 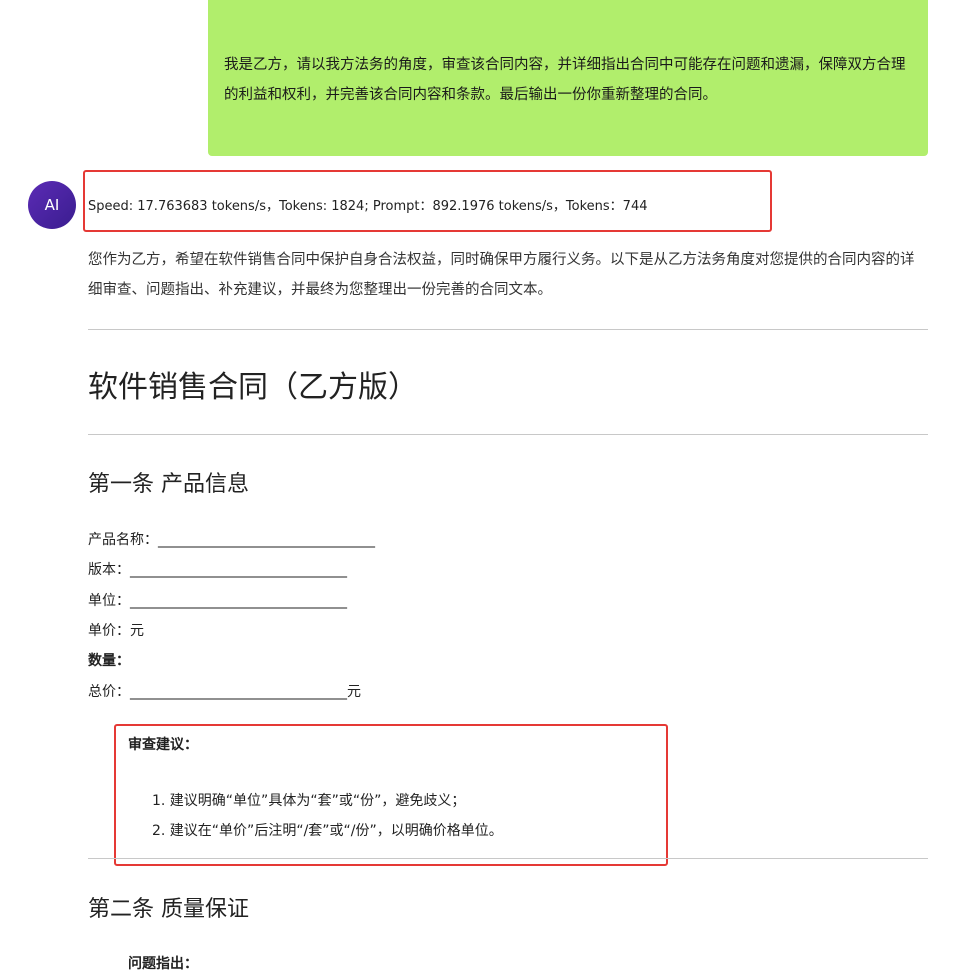 I want to click on ai-avatar: AI, so click(x=52, y=205).